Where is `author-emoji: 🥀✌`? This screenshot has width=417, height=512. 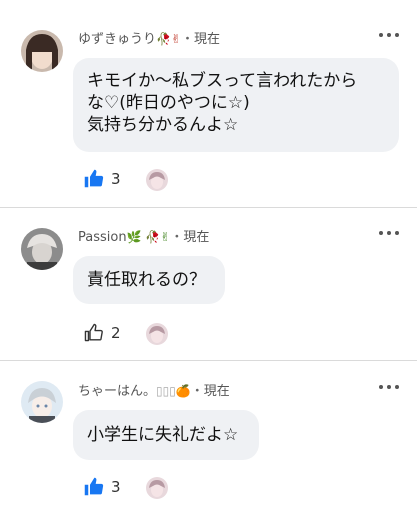
author-emoji: 🥀✌ is located at coordinates (169, 39).